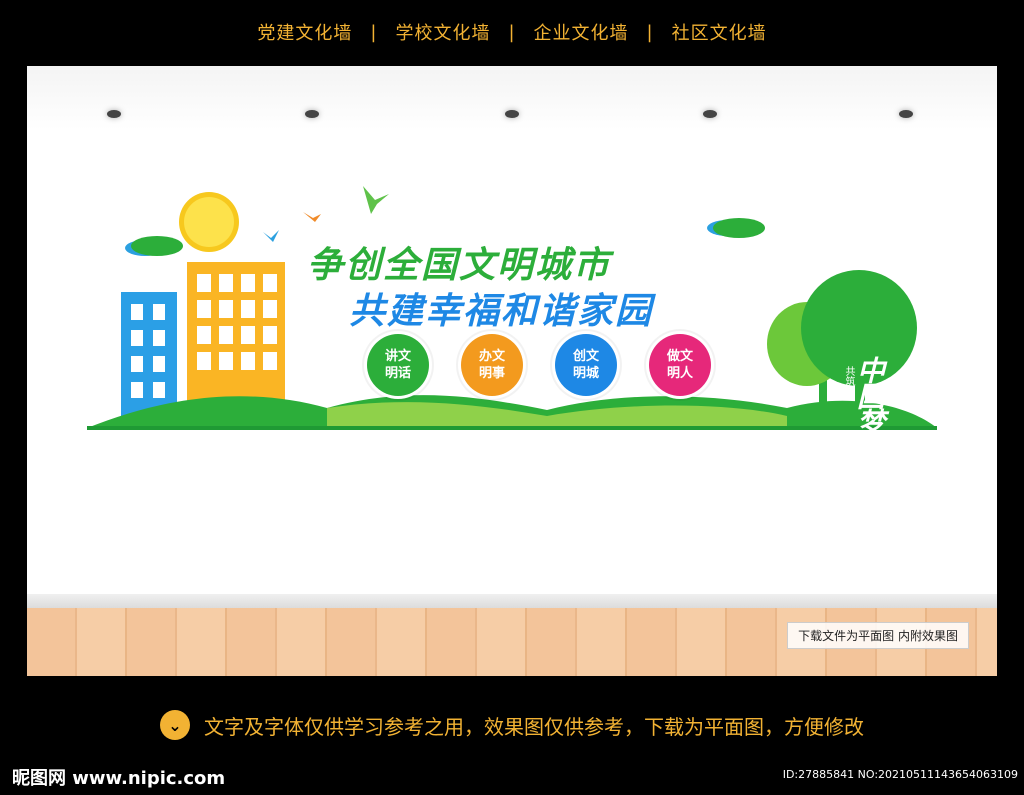 Image resolution: width=1024 pixels, height=795 pixels. Describe the element at coordinates (848, 376) in the screenshot. I see `china-dream-subtitle: 共筑` at that location.